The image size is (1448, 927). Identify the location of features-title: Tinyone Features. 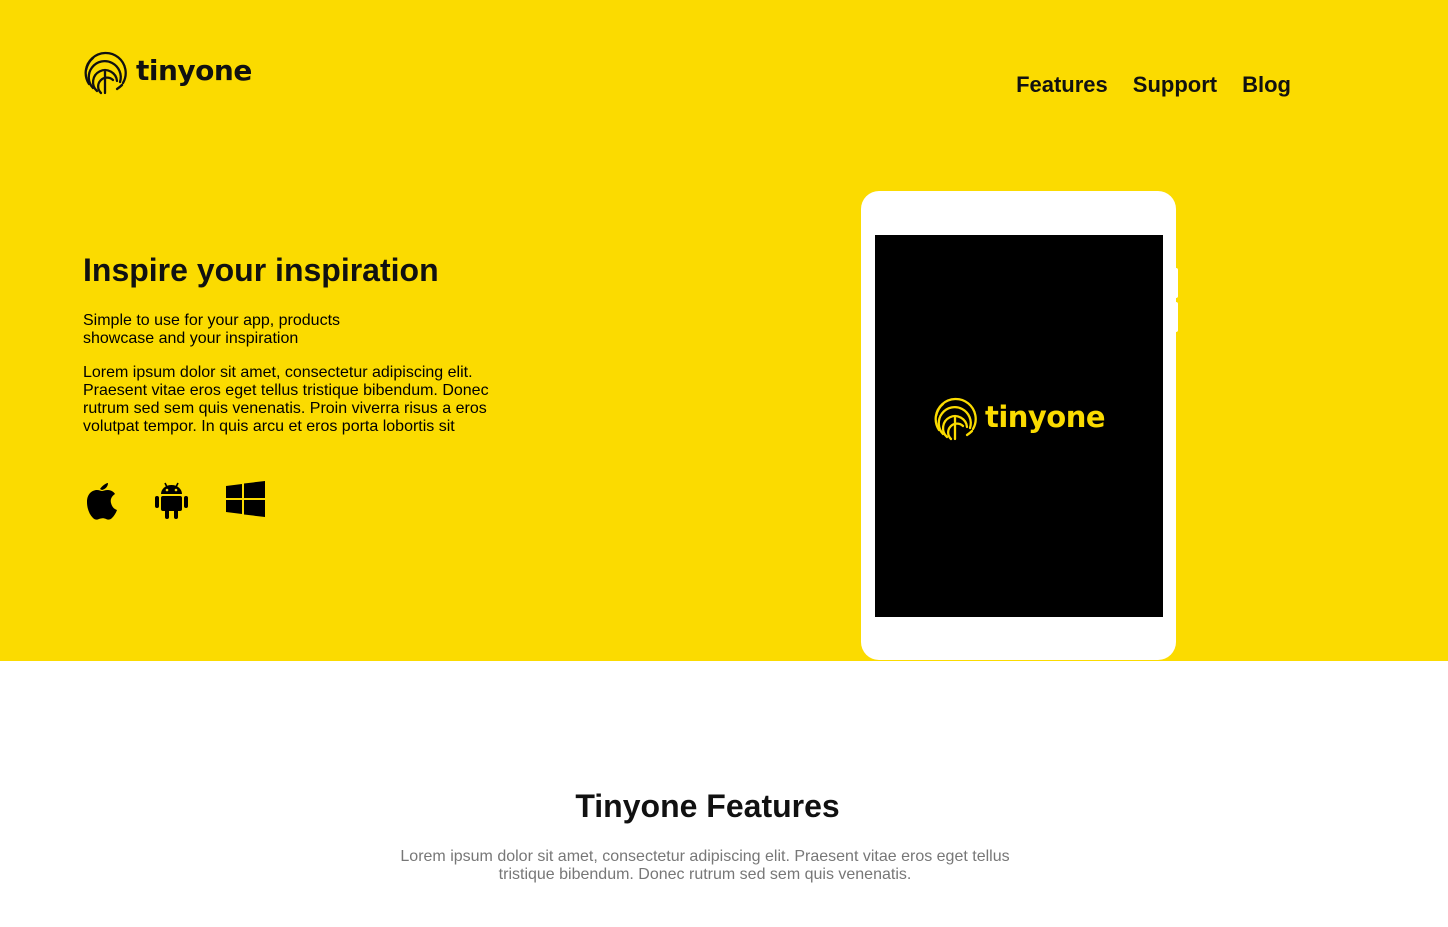
(707, 806).